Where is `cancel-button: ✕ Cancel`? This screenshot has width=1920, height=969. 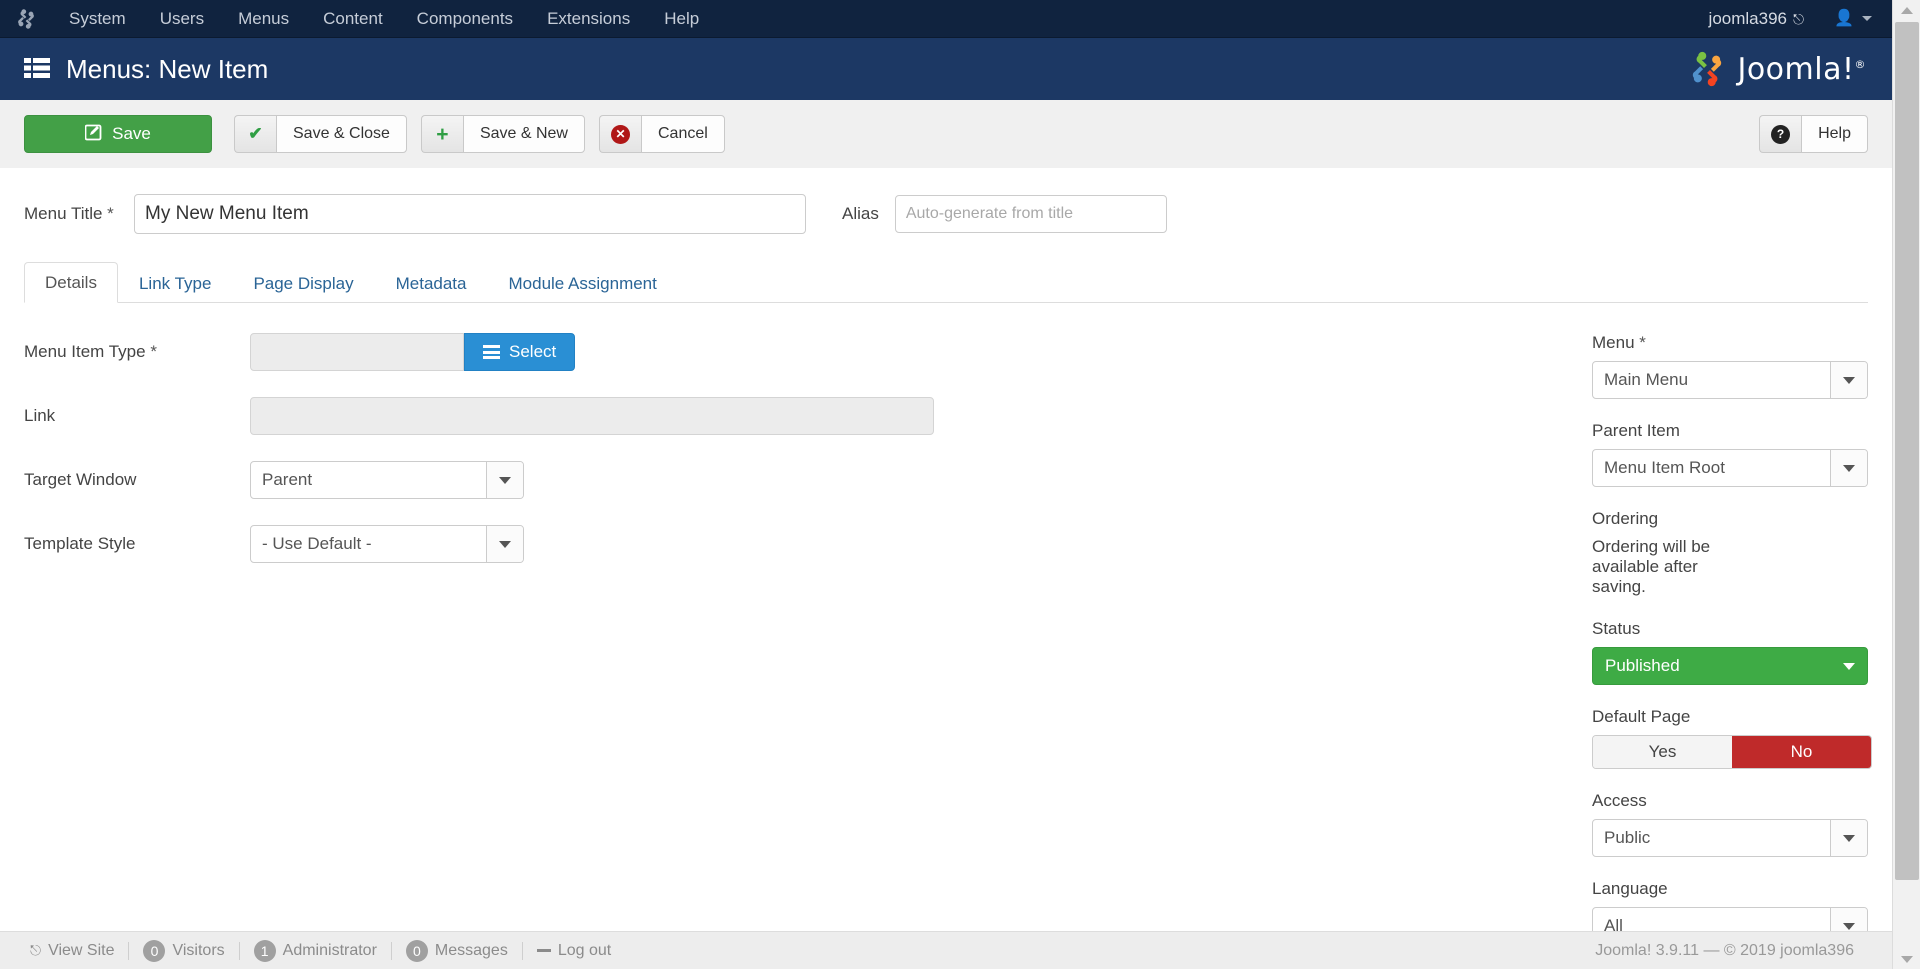
cancel-button: ✕ Cancel is located at coordinates (661, 134).